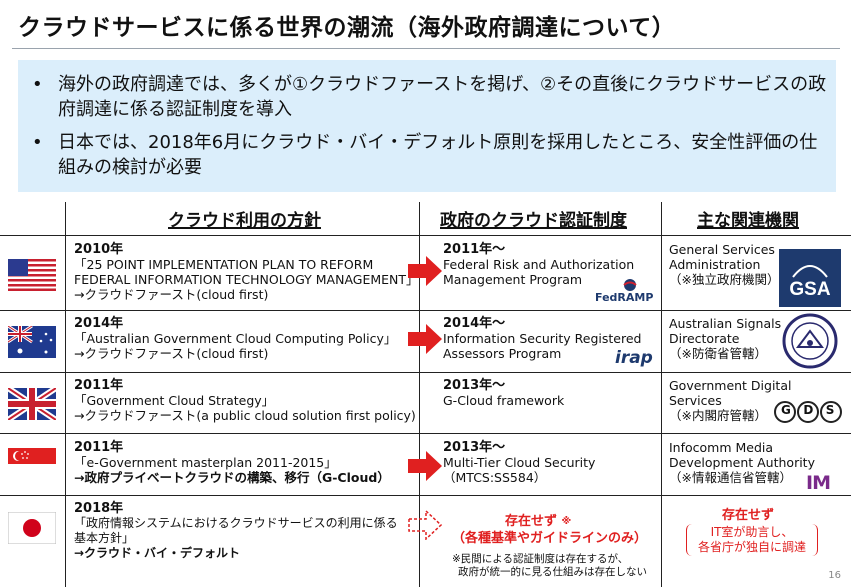 This screenshot has width=851, height=587. I want to click on cert-text: Assessors Program, so click(502, 353).